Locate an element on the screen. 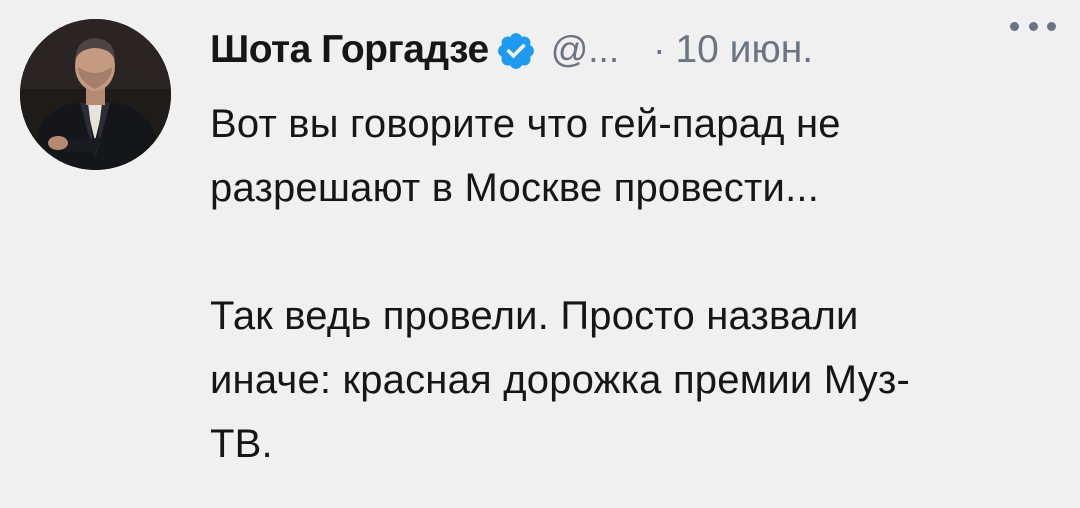 The width and height of the screenshot is (1080, 508). tweet-header: Шота Горгадзе @... · 10 июн. is located at coordinates (635, 50).